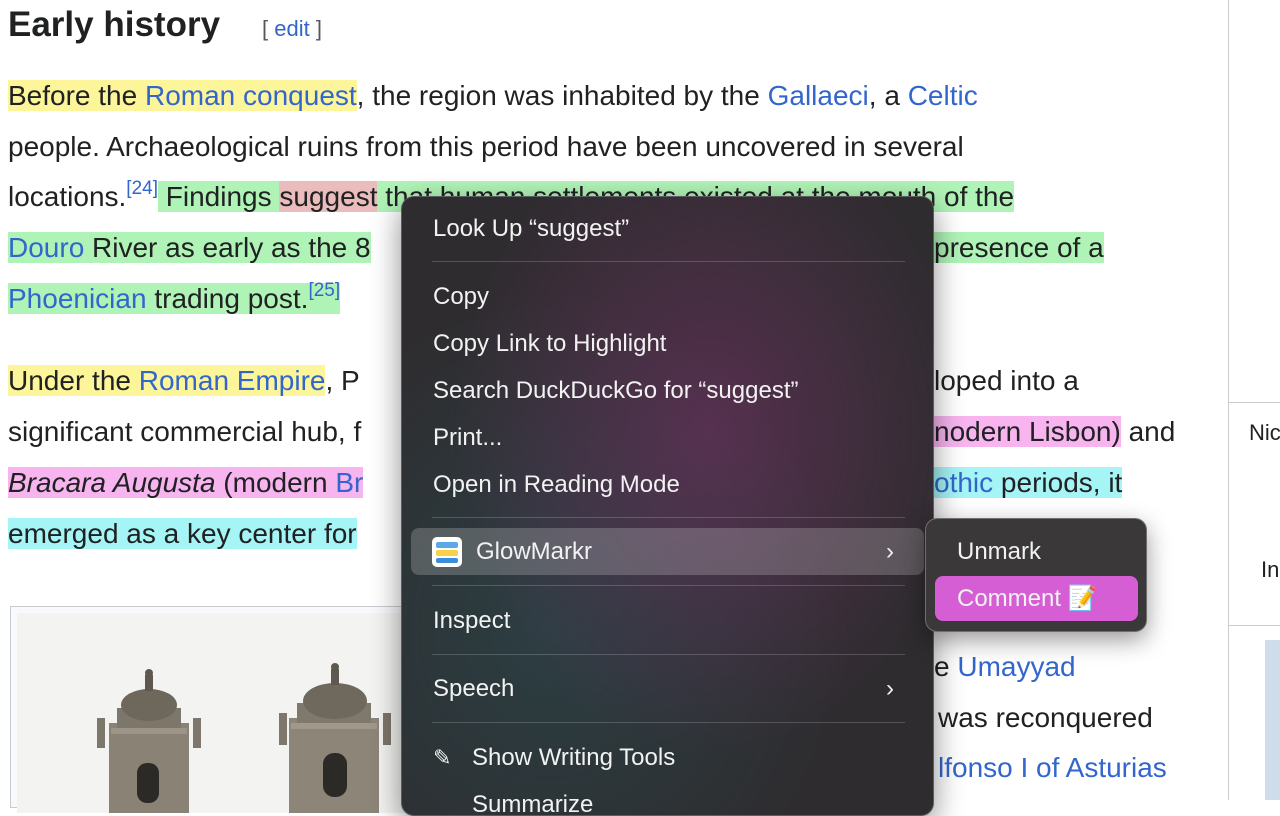  Describe the element at coordinates (1264, 432) in the screenshot. I see `infobox-text: Nic` at that location.